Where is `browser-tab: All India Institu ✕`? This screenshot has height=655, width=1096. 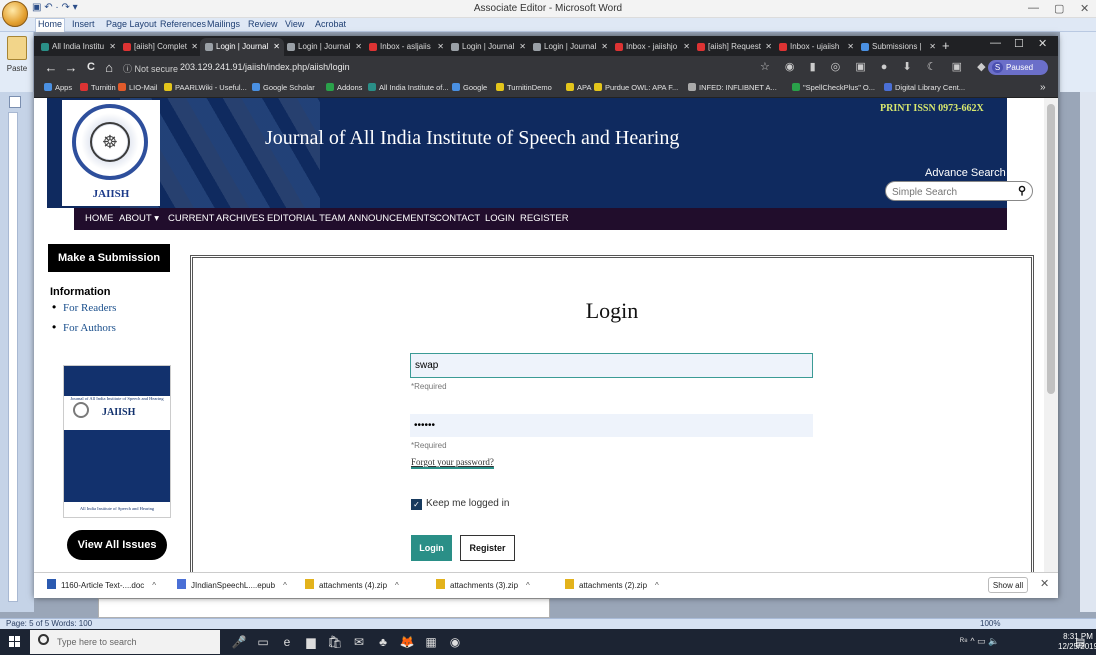
browser-tab: All India Institu ✕ is located at coordinates (78, 47).